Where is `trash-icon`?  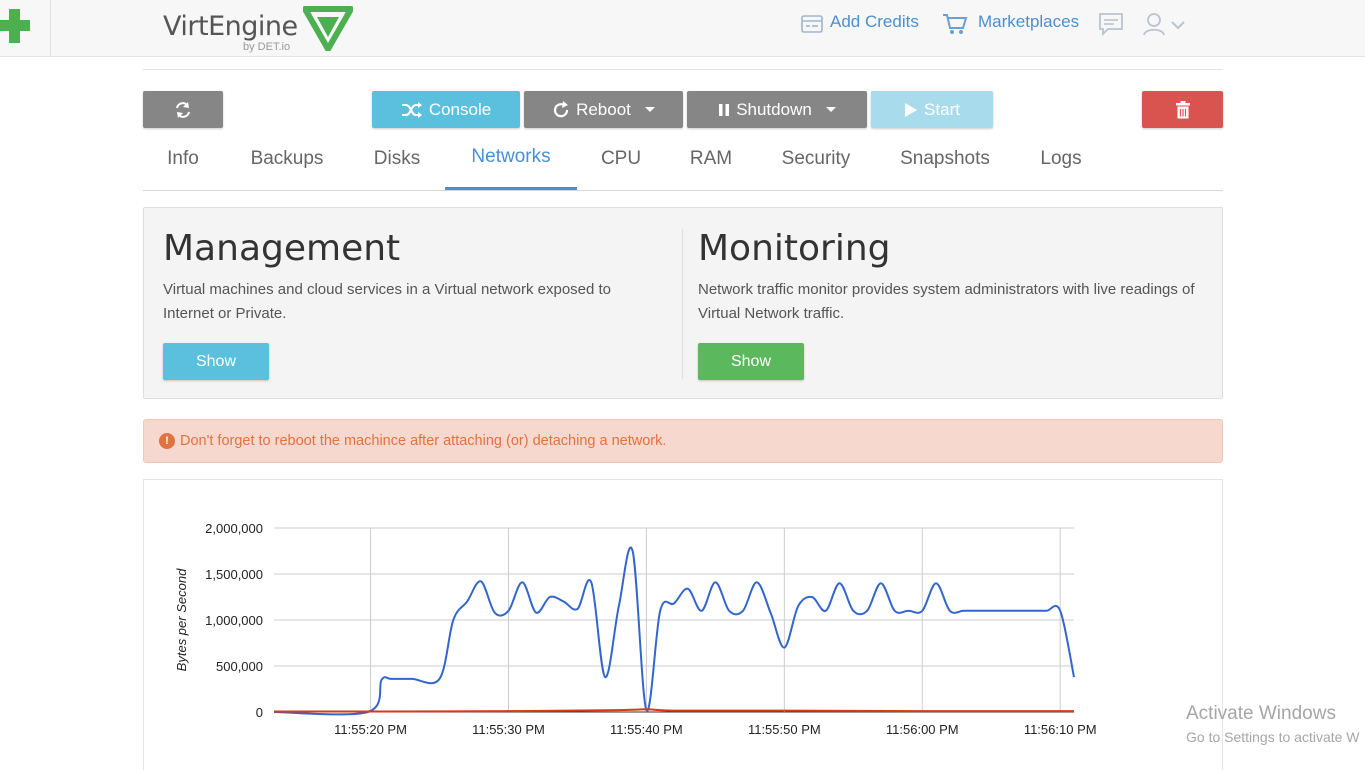
trash-icon is located at coordinates (1182, 109).